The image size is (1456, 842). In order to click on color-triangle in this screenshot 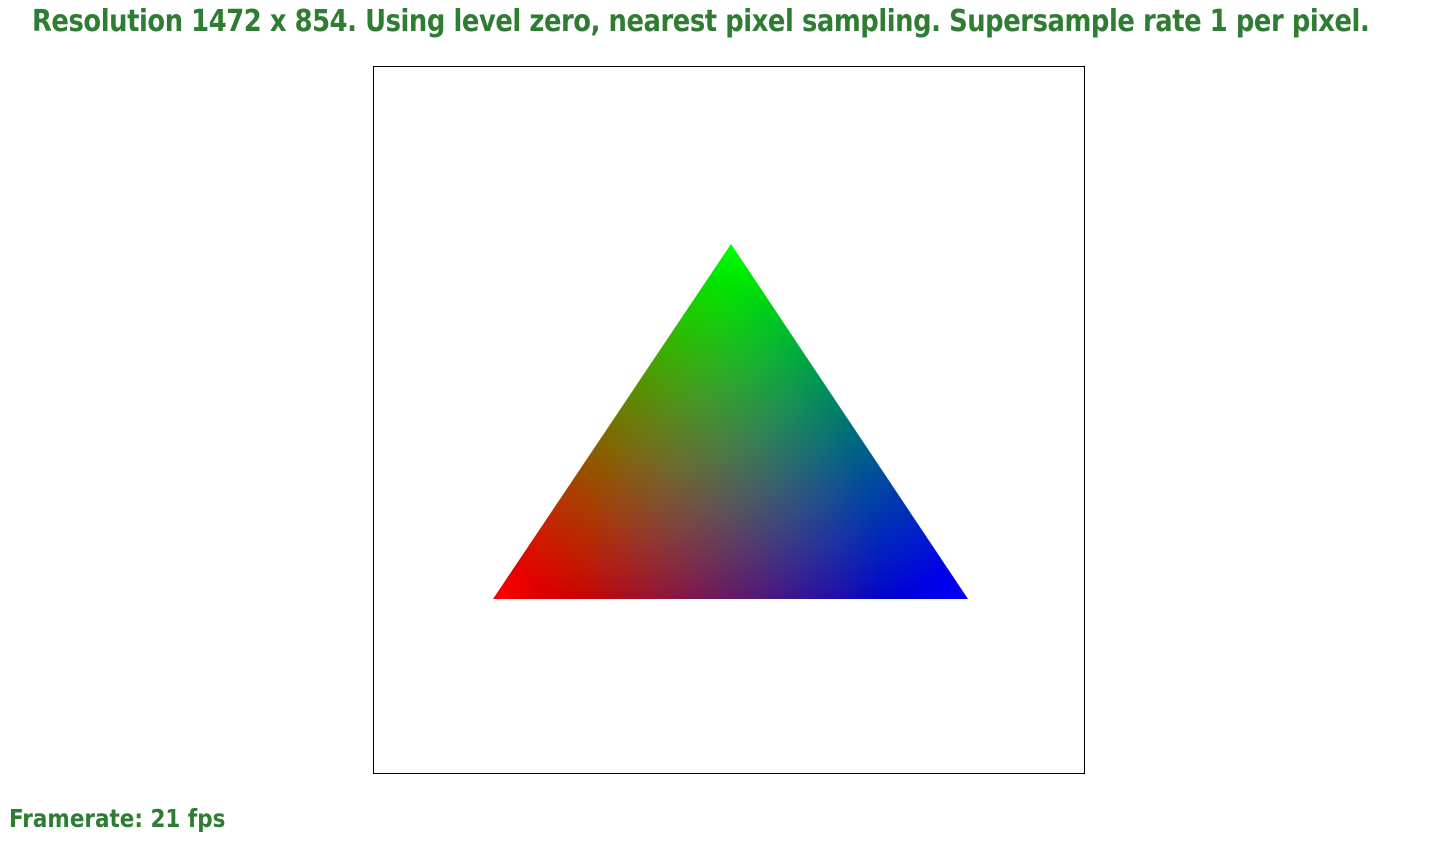, I will do `click(730, 421)`.